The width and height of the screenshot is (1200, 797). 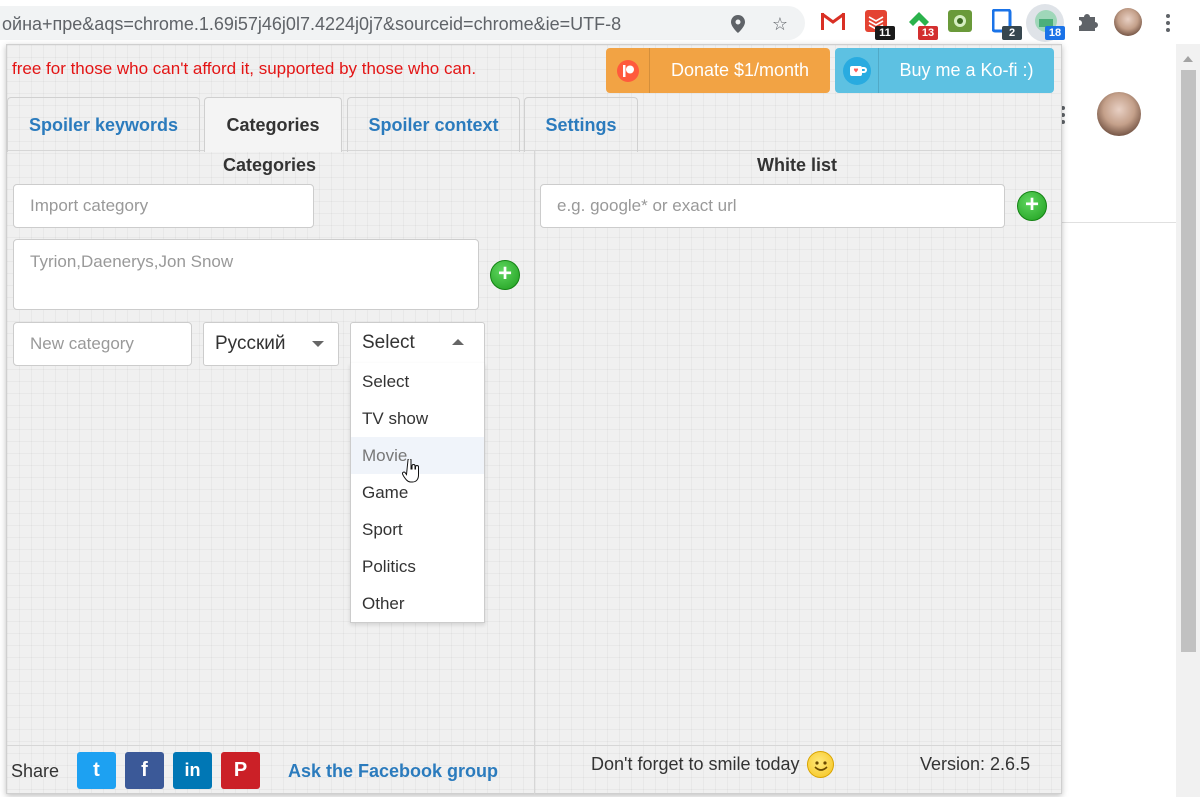 What do you see at coordinates (393, 771) in the screenshot?
I see `facebook-group-link: Ask the Facebook group` at bounding box center [393, 771].